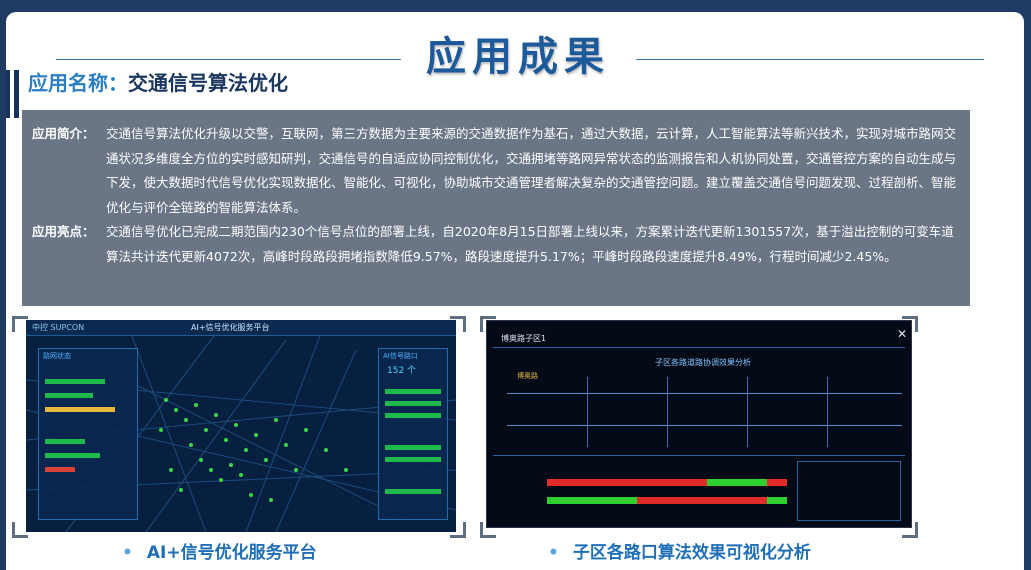 This screenshot has height=570, width=1031. What do you see at coordinates (228, 59) in the screenshot?
I see `header-divider-left` at bounding box center [228, 59].